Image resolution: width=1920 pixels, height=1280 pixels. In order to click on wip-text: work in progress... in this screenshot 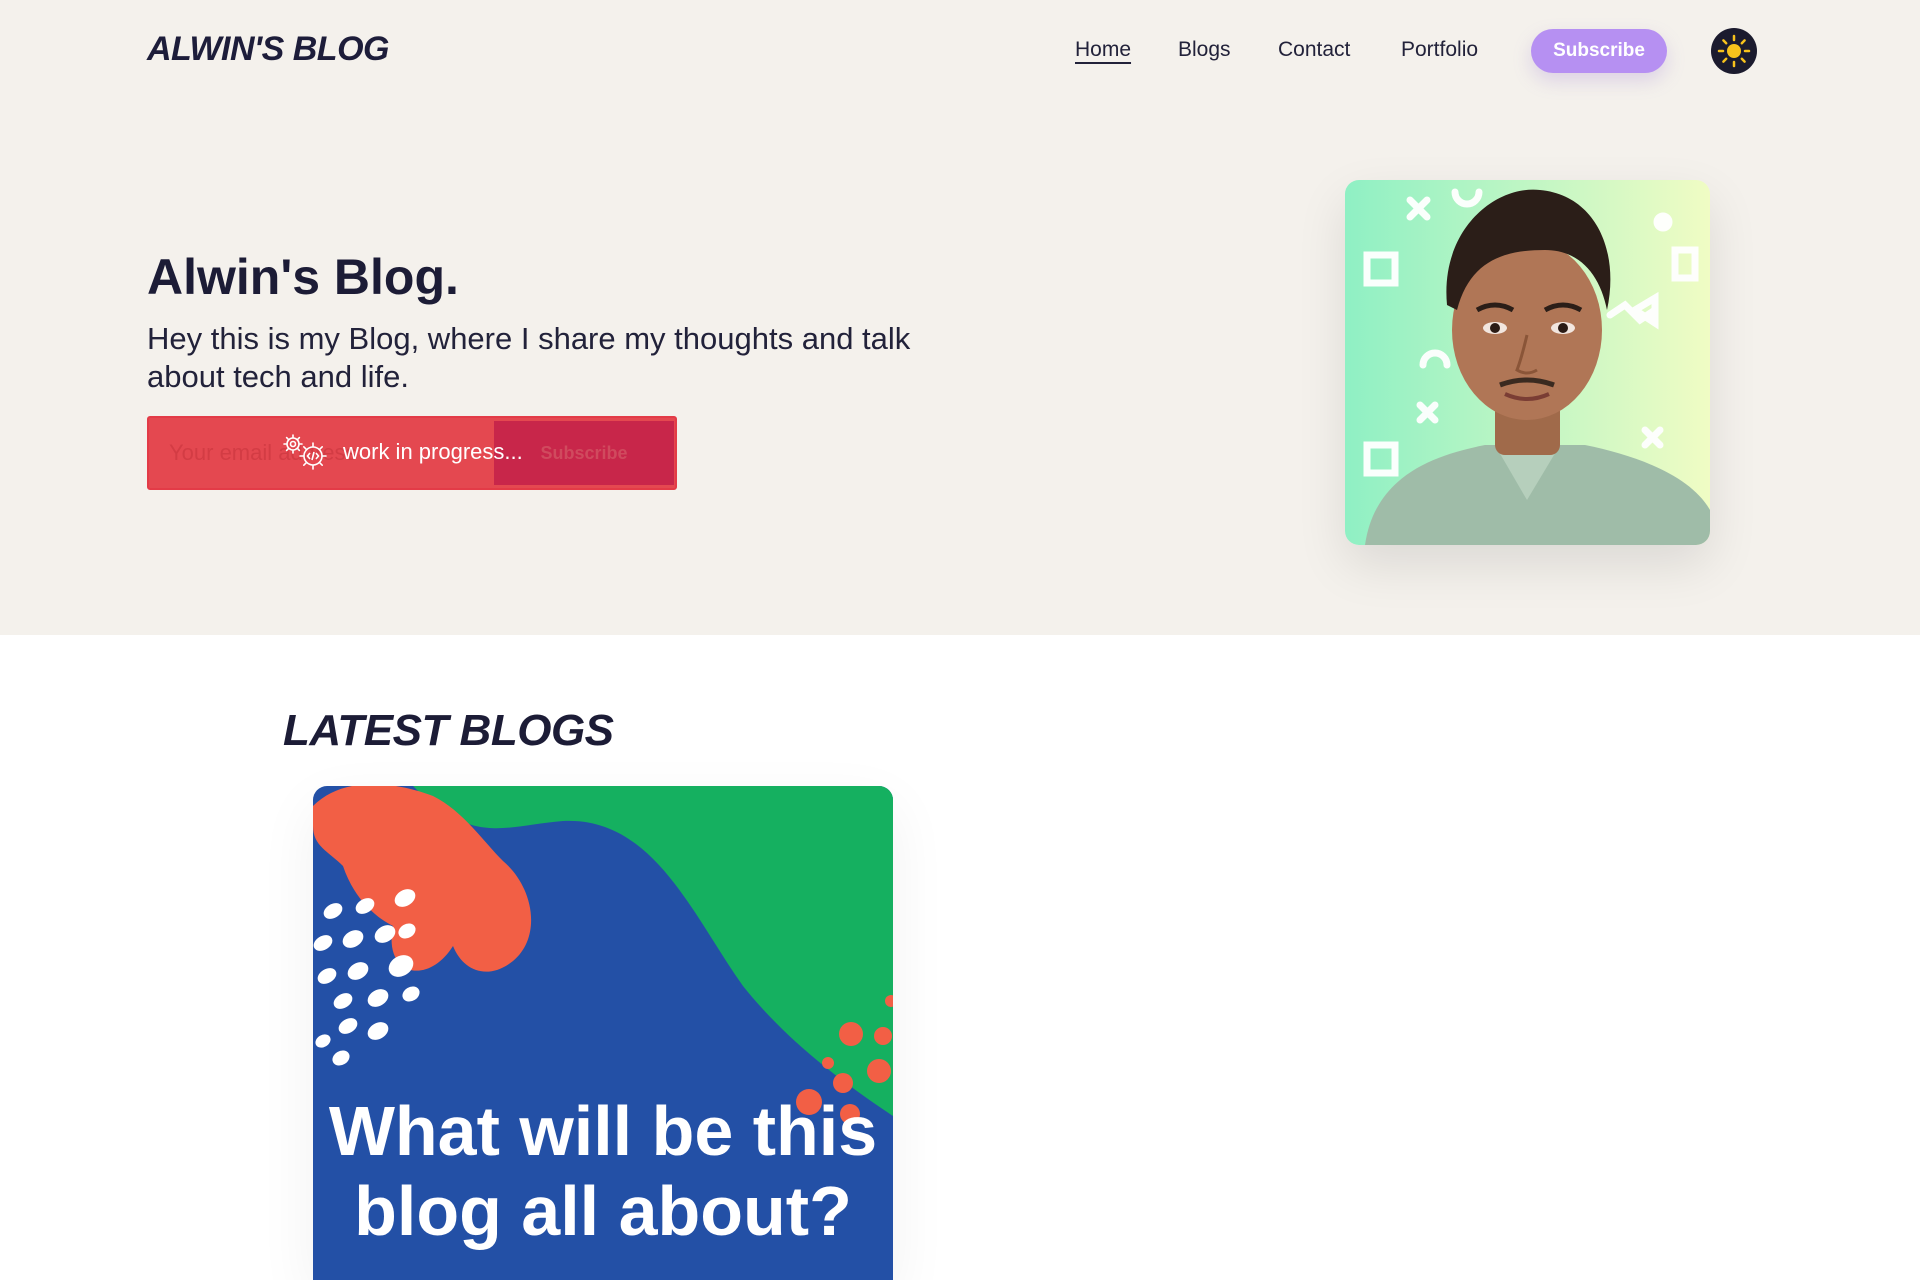, I will do `click(433, 451)`.